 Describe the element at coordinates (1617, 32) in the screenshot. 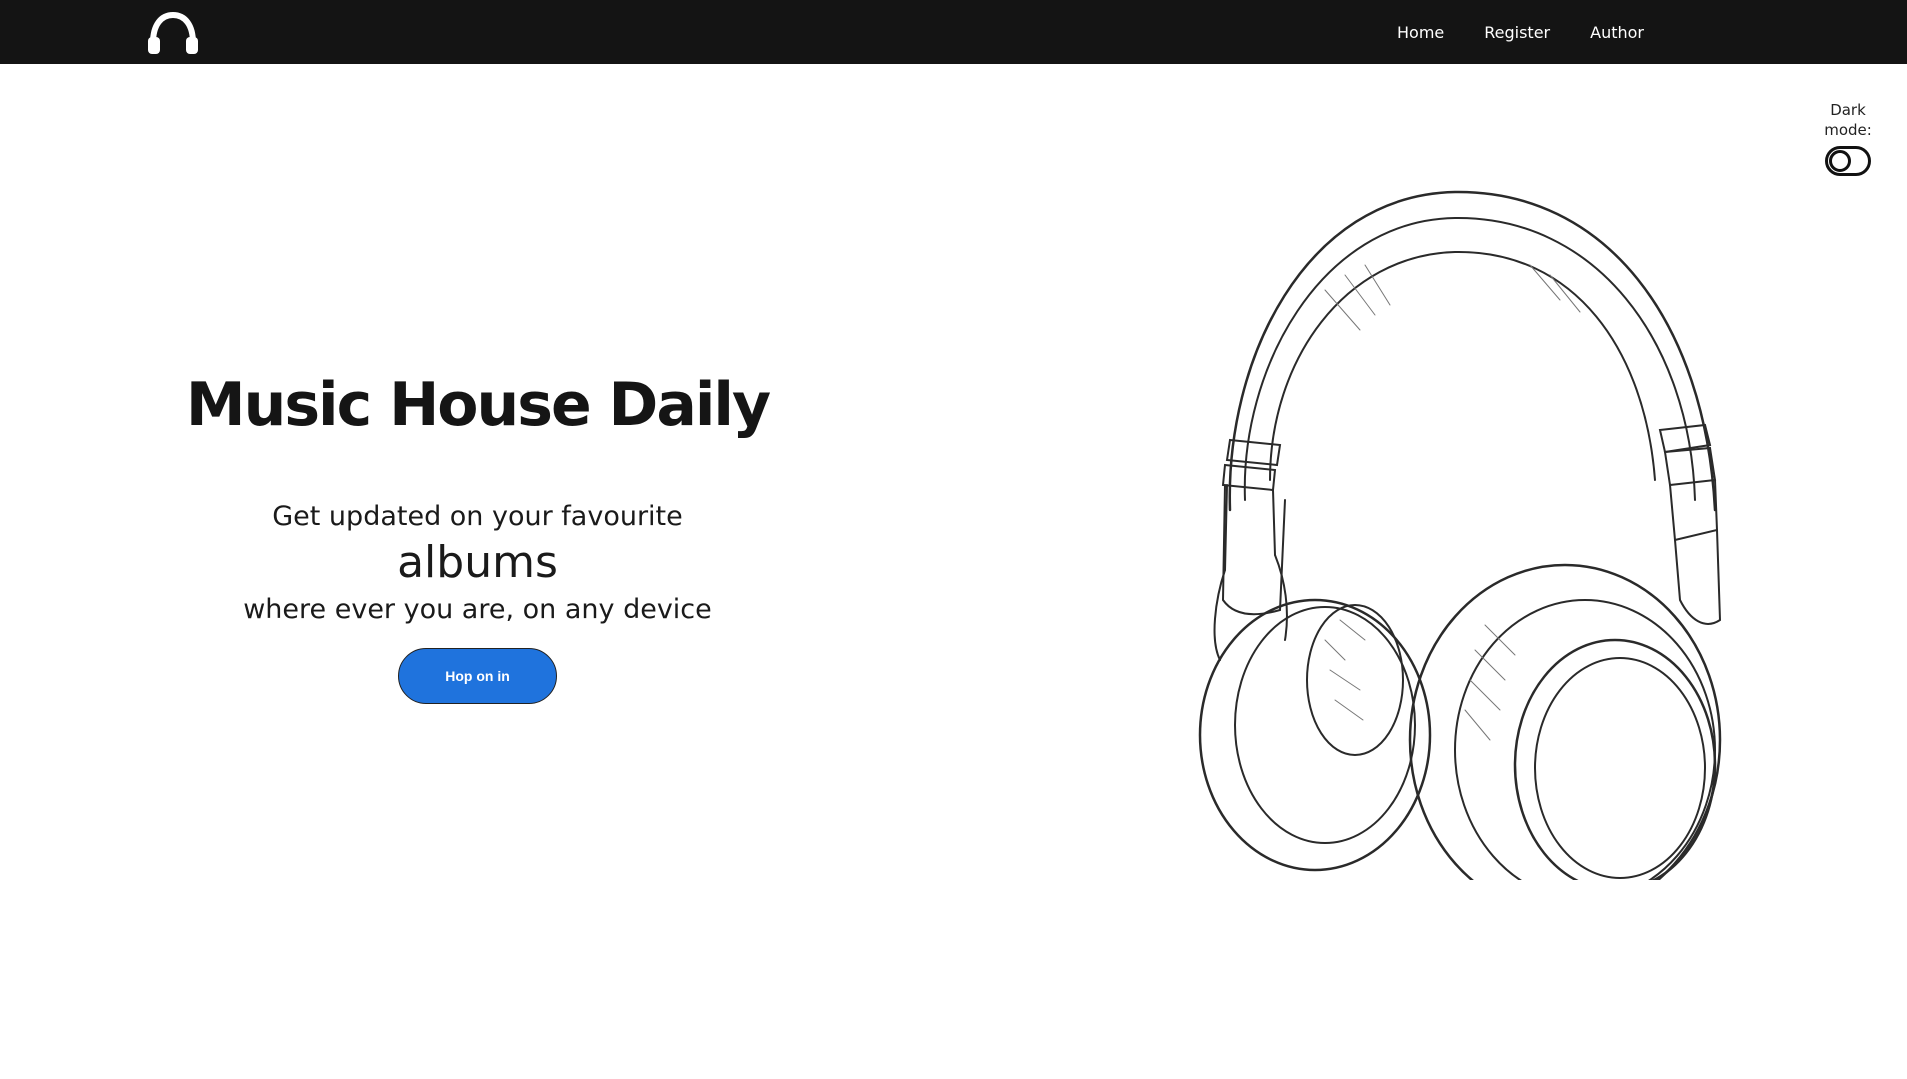

I see `nav-author-link: Author` at that location.